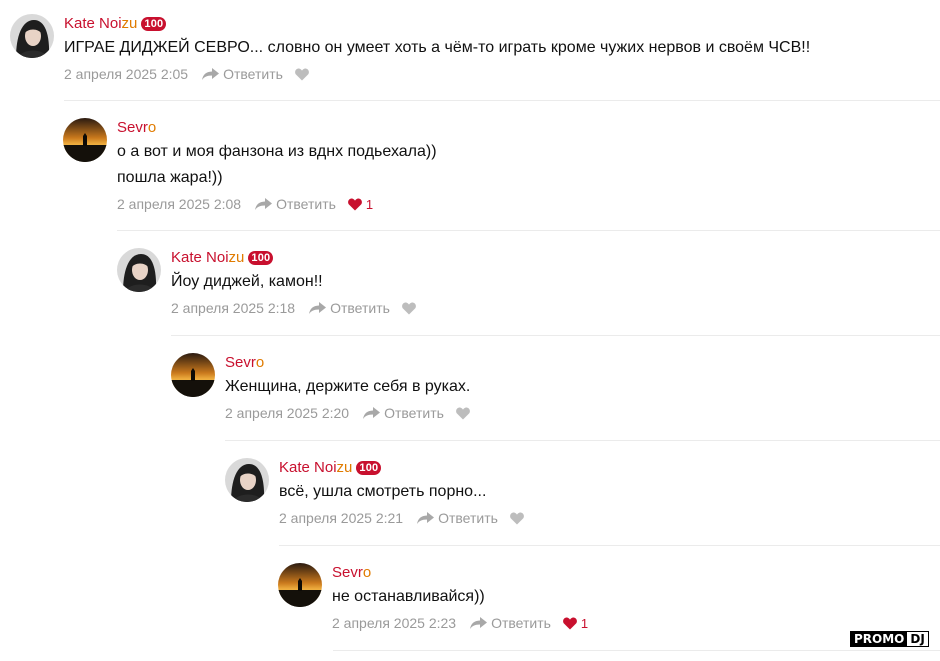  Describe the element at coordinates (126, 74) in the screenshot. I see `comment-date: 2 апреля 2025 2:05` at that location.